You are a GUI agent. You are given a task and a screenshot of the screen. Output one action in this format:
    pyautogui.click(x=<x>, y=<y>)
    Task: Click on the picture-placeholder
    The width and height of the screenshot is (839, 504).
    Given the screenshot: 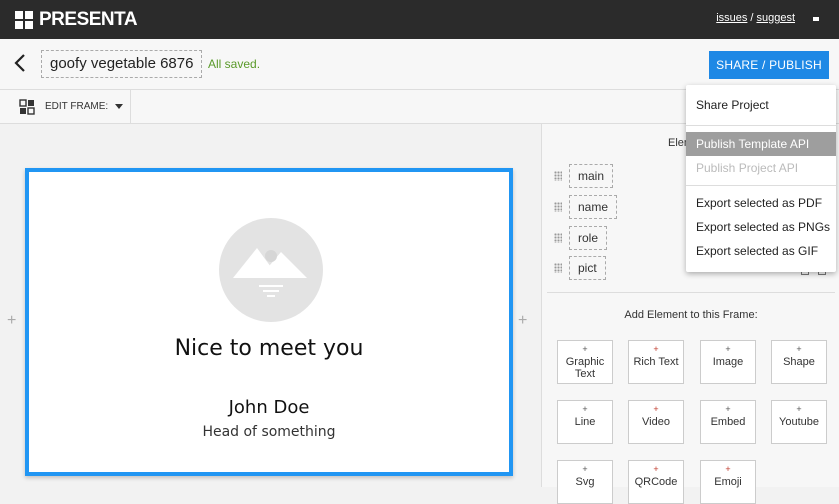 What is the action you would take?
    pyautogui.click(x=271, y=270)
    